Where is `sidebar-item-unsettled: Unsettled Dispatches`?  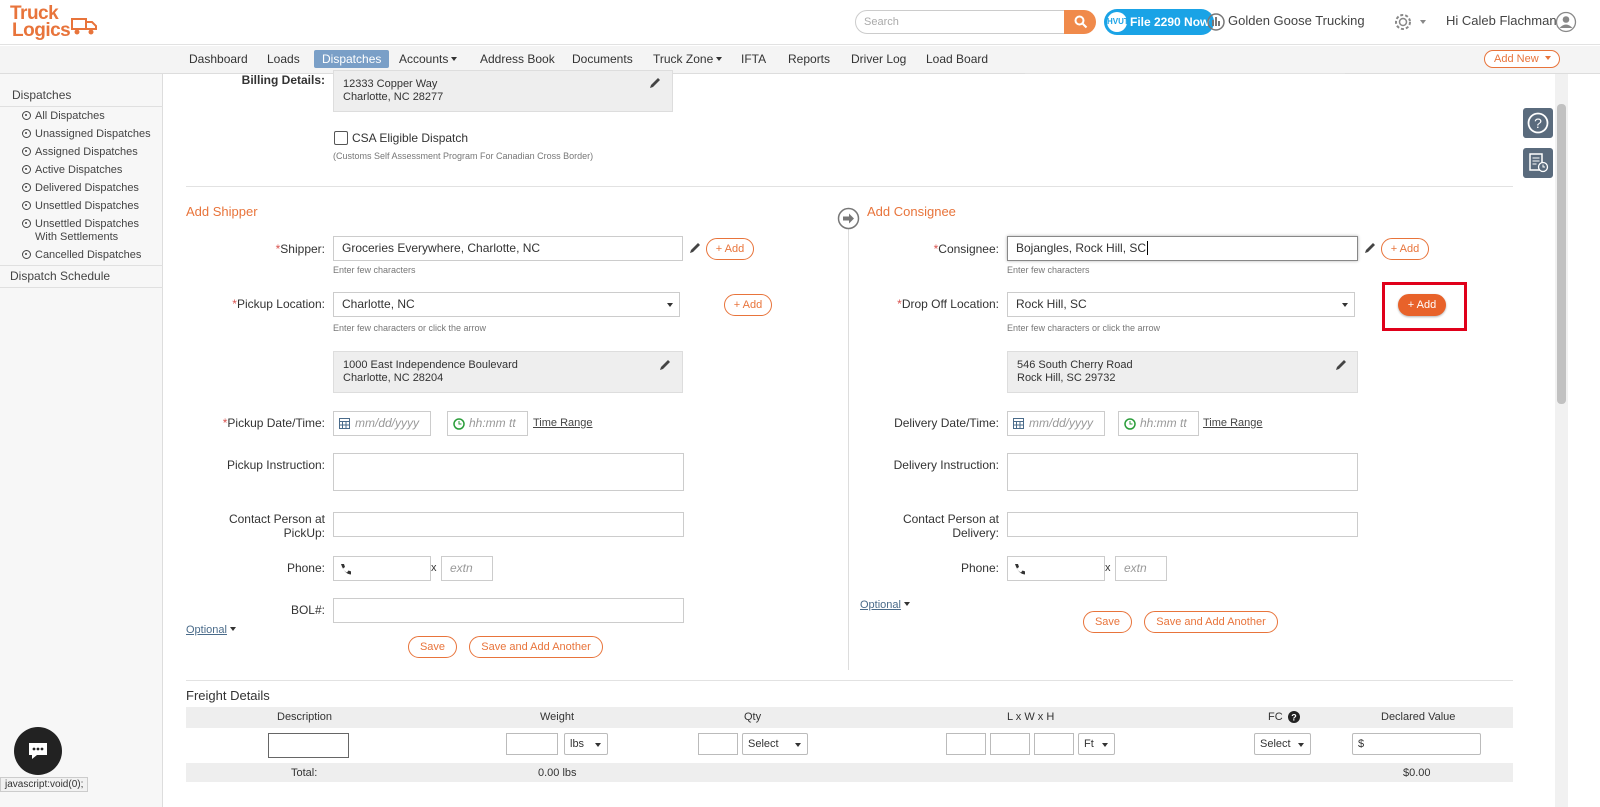 sidebar-item-unsettled: Unsettled Dispatches is located at coordinates (80, 206).